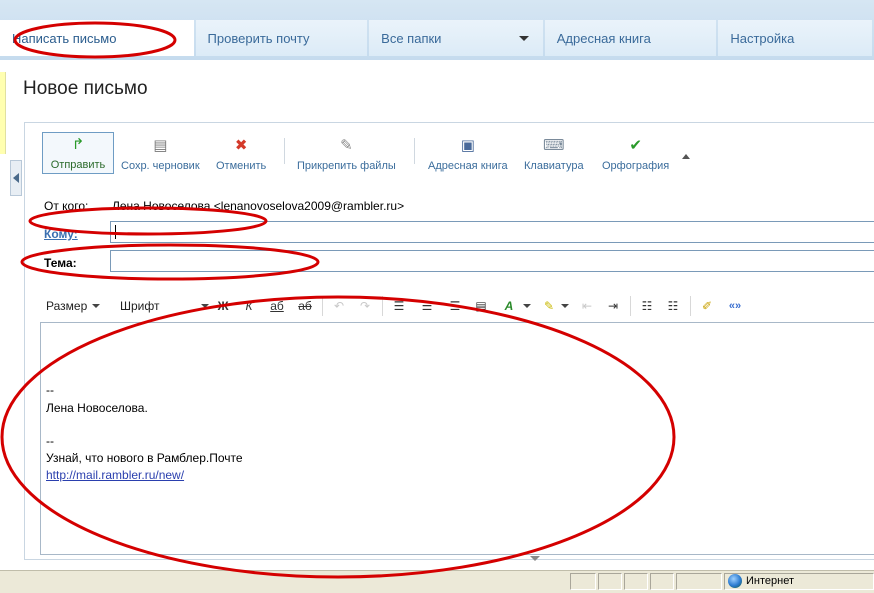 The image size is (874, 593). Describe the element at coordinates (305, 306) in the screenshot. I see `strikethrough-button: аб` at that location.